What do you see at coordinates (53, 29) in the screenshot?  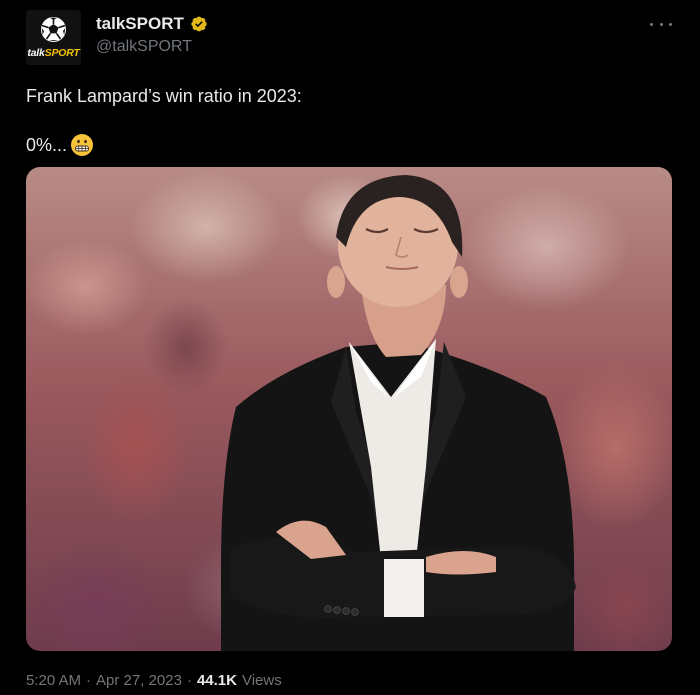 I see `football-icon` at bounding box center [53, 29].